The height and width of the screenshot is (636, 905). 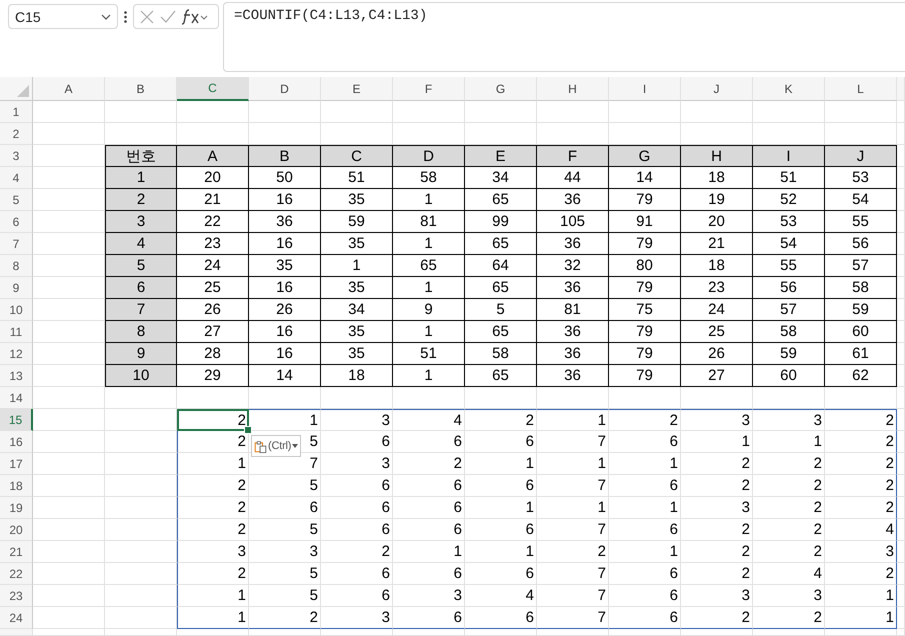 I want to click on row-header: 3, so click(x=16, y=156).